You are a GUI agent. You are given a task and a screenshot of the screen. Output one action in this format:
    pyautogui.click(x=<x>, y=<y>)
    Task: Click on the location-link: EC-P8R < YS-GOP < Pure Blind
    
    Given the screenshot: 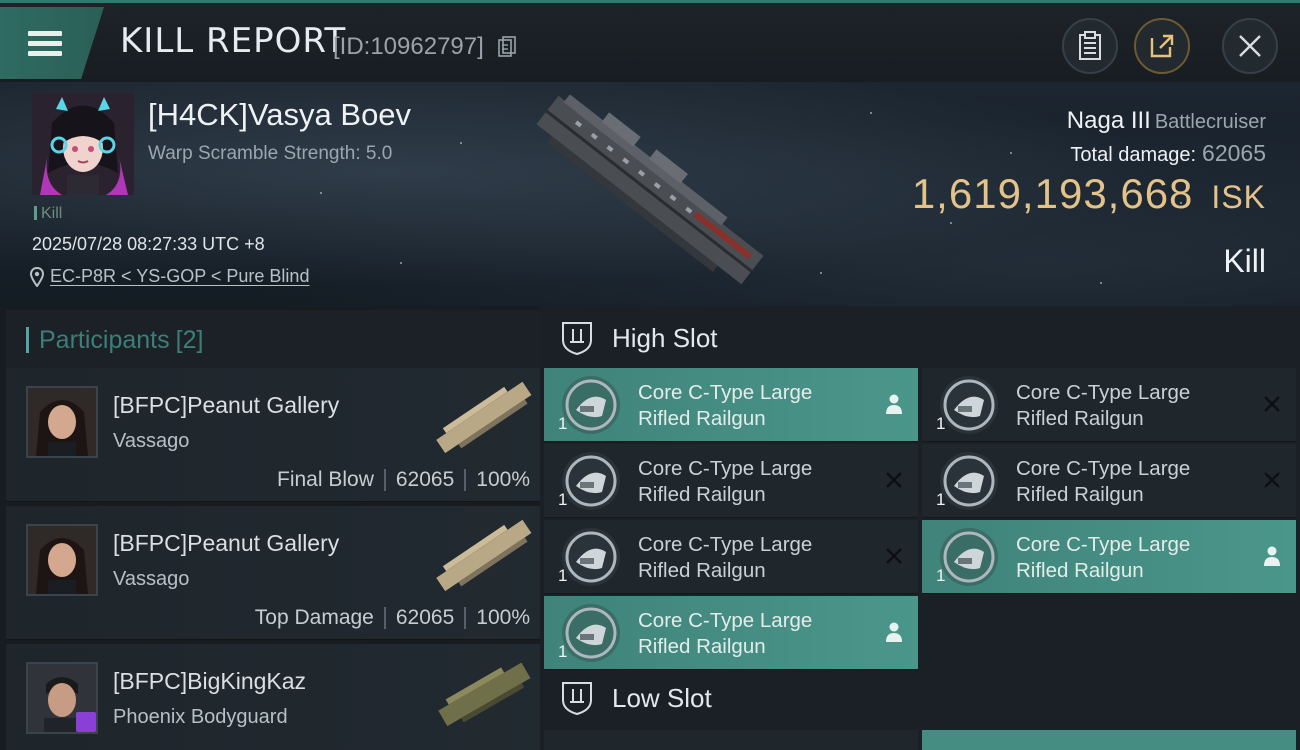 What is the action you would take?
    pyautogui.click(x=179, y=276)
    